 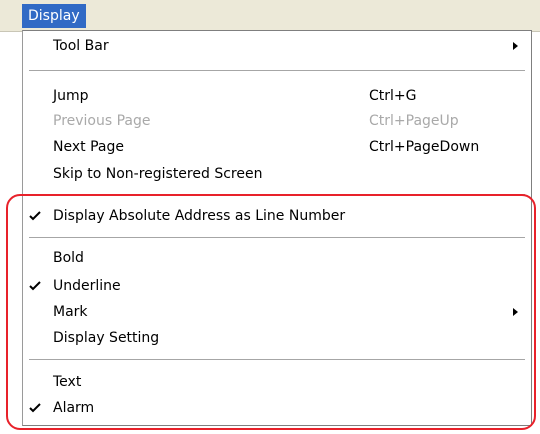 I want to click on menu-item-label: Previous Page, so click(x=102, y=121).